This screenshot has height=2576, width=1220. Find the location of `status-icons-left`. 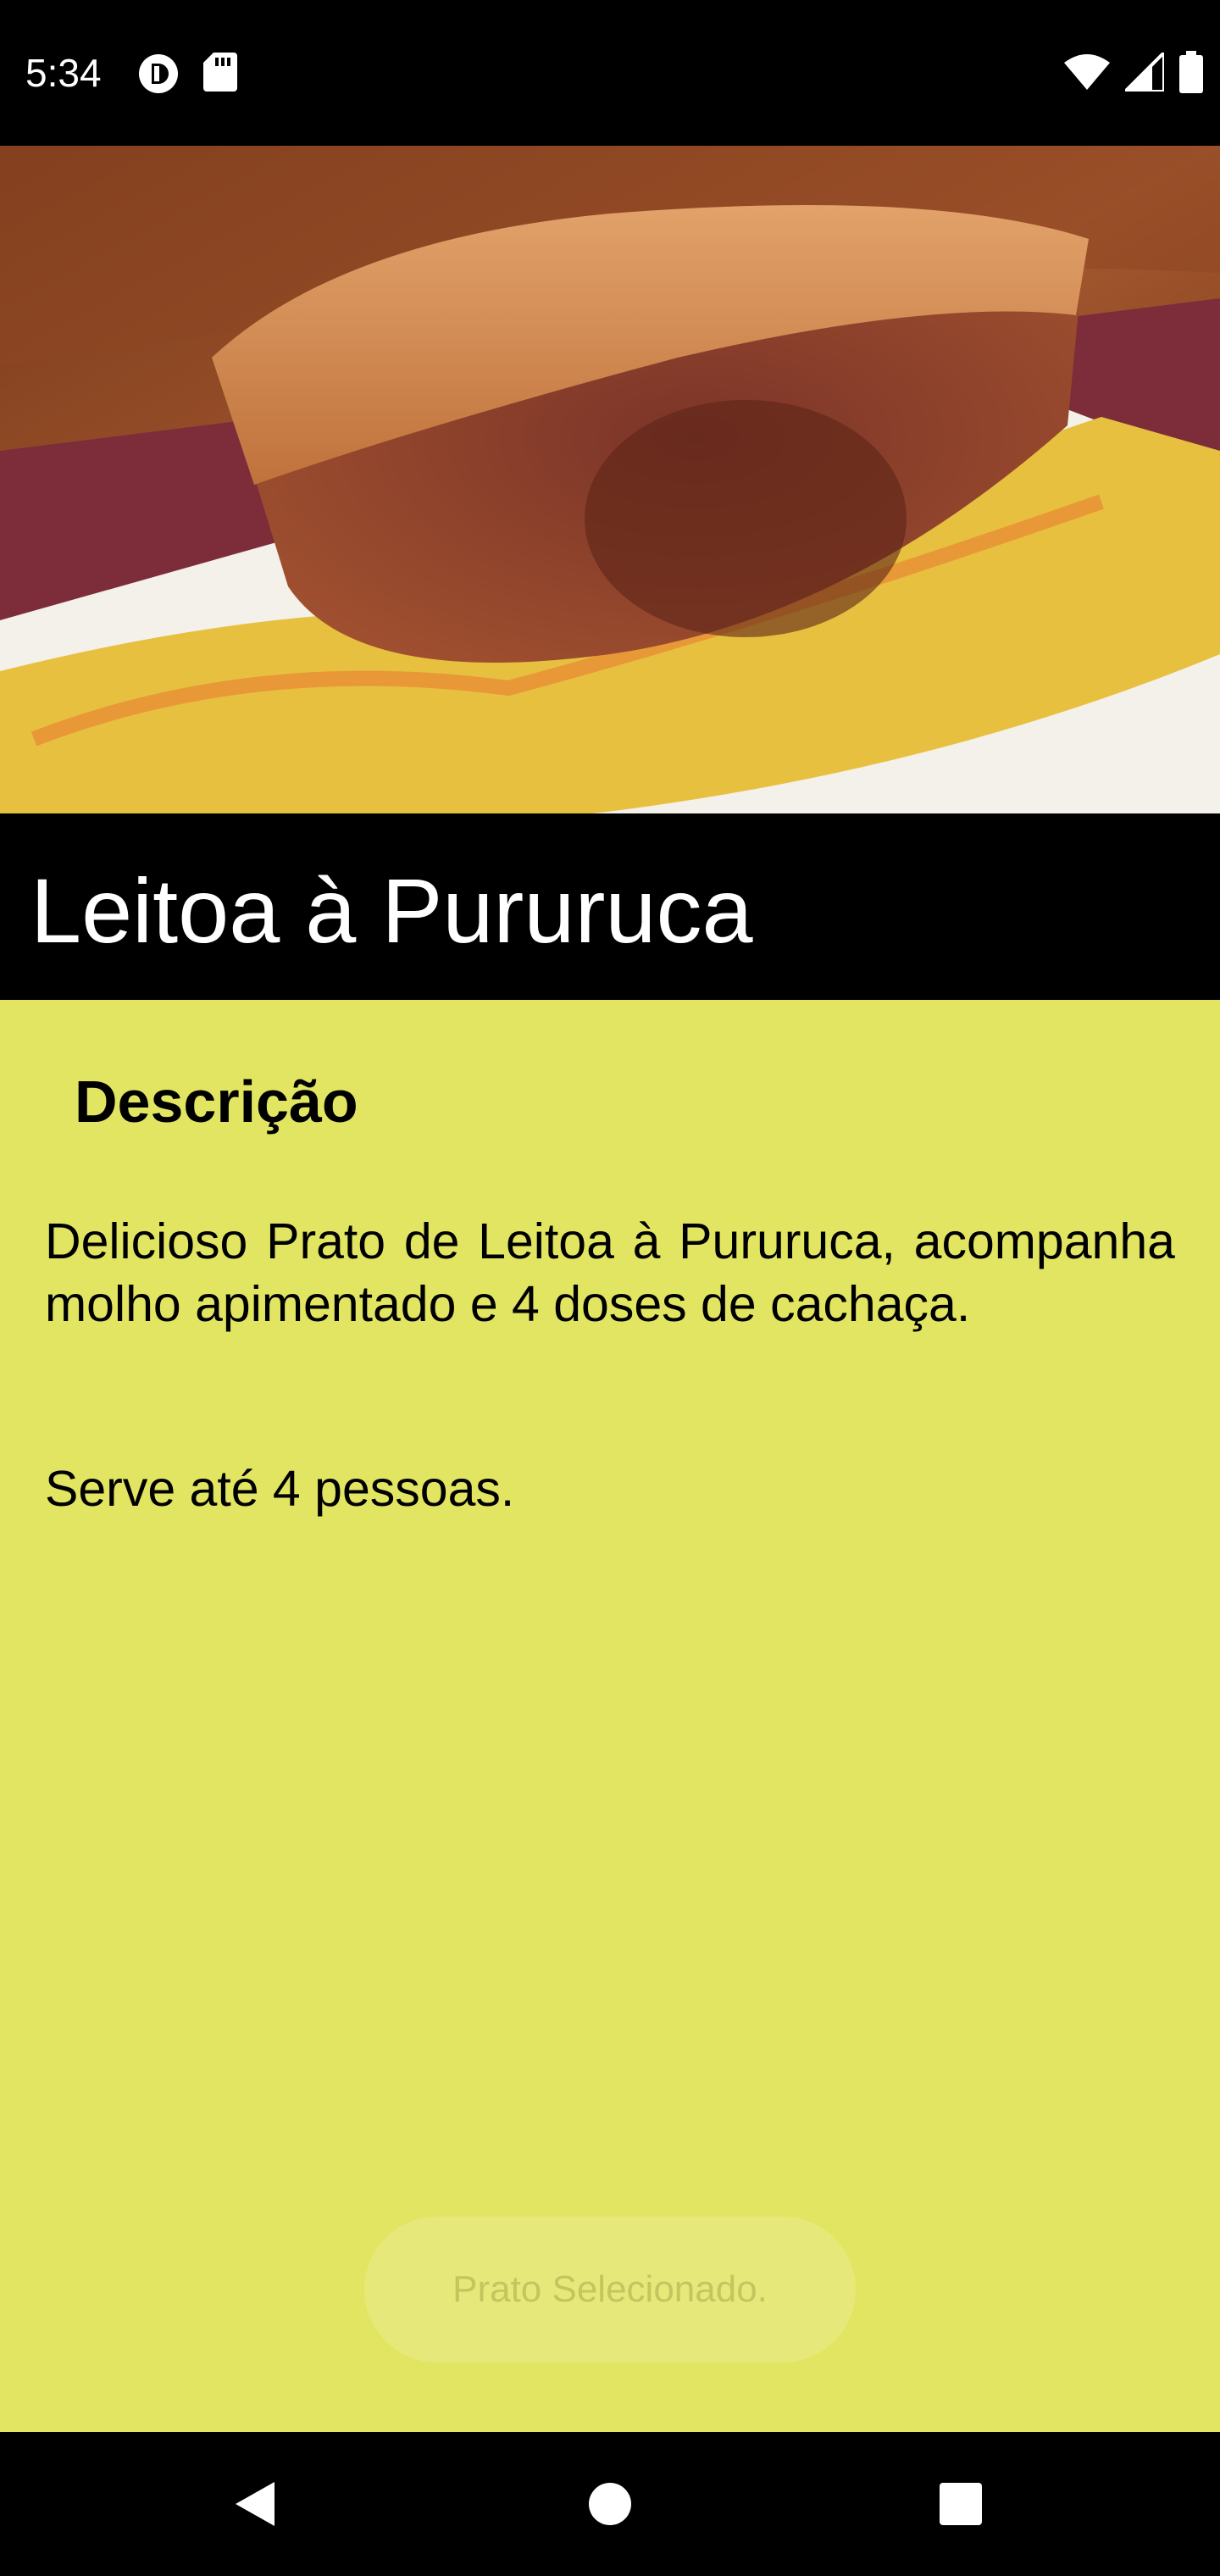

status-icons-left is located at coordinates (187, 76).